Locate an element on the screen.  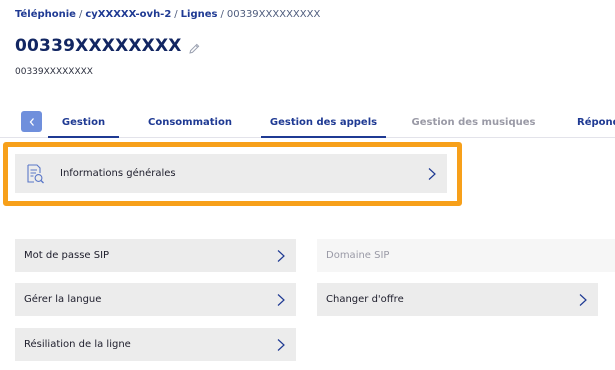
tab-repondeur: Répondeur is located at coordinates (596, 123).